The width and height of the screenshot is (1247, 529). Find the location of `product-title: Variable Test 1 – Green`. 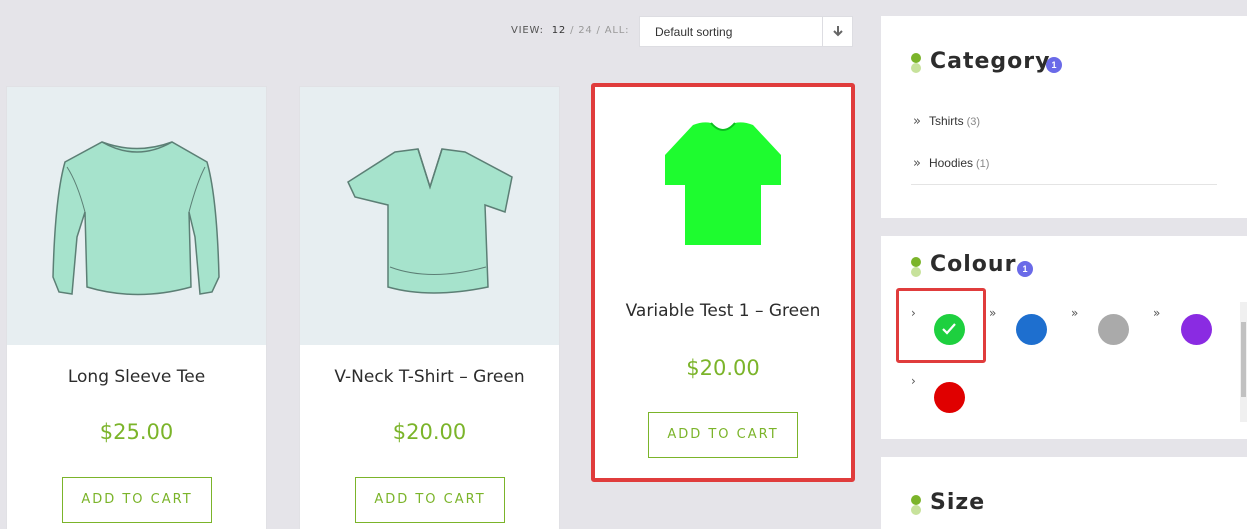

product-title: Variable Test 1 – Green is located at coordinates (723, 311).